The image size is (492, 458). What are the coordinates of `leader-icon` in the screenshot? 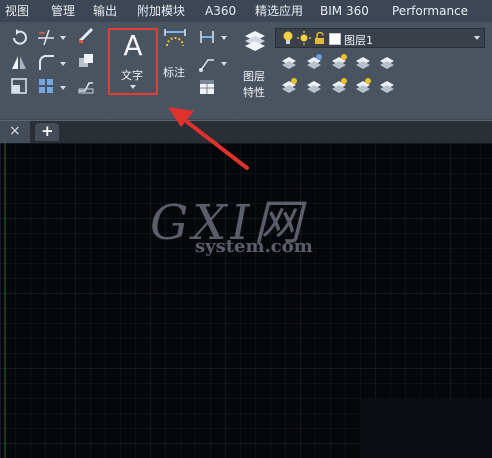 It's located at (207, 63).